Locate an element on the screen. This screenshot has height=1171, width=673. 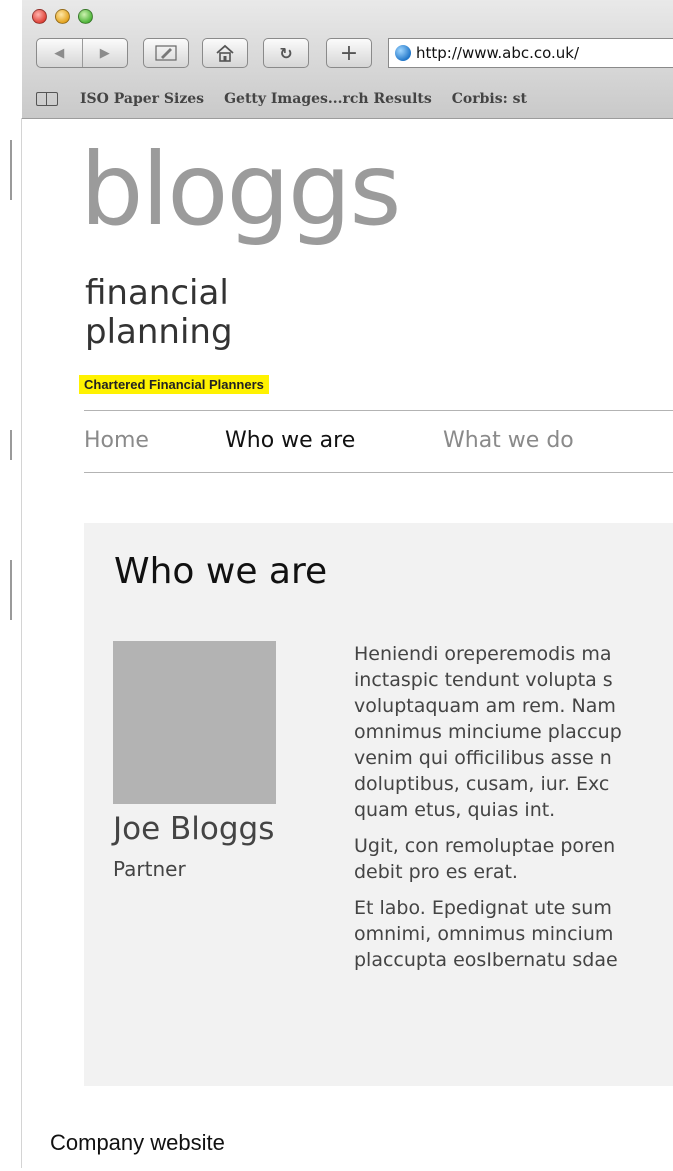
add-bookmark-button: + is located at coordinates (349, 53).